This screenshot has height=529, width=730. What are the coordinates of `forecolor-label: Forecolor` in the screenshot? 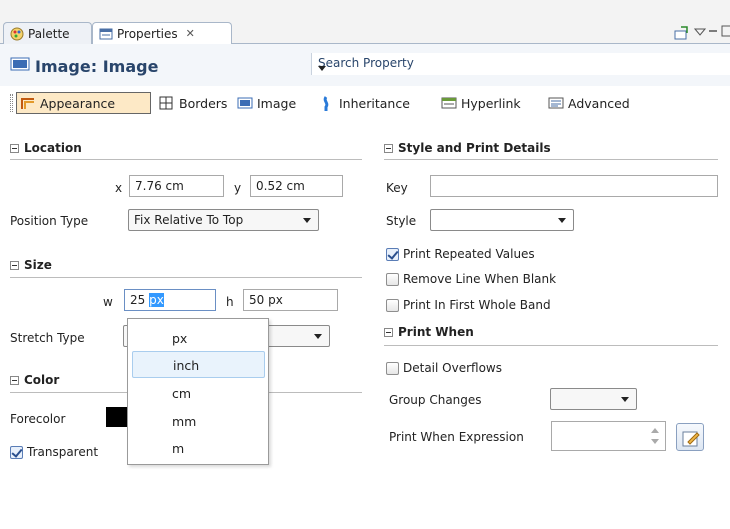 It's located at (38, 419).